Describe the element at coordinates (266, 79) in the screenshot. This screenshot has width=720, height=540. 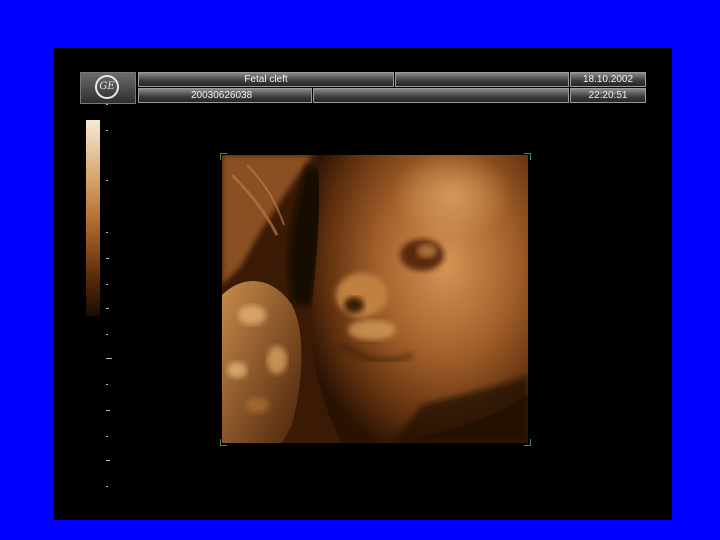
I see `exam-title: Fetal cleft` at that location.